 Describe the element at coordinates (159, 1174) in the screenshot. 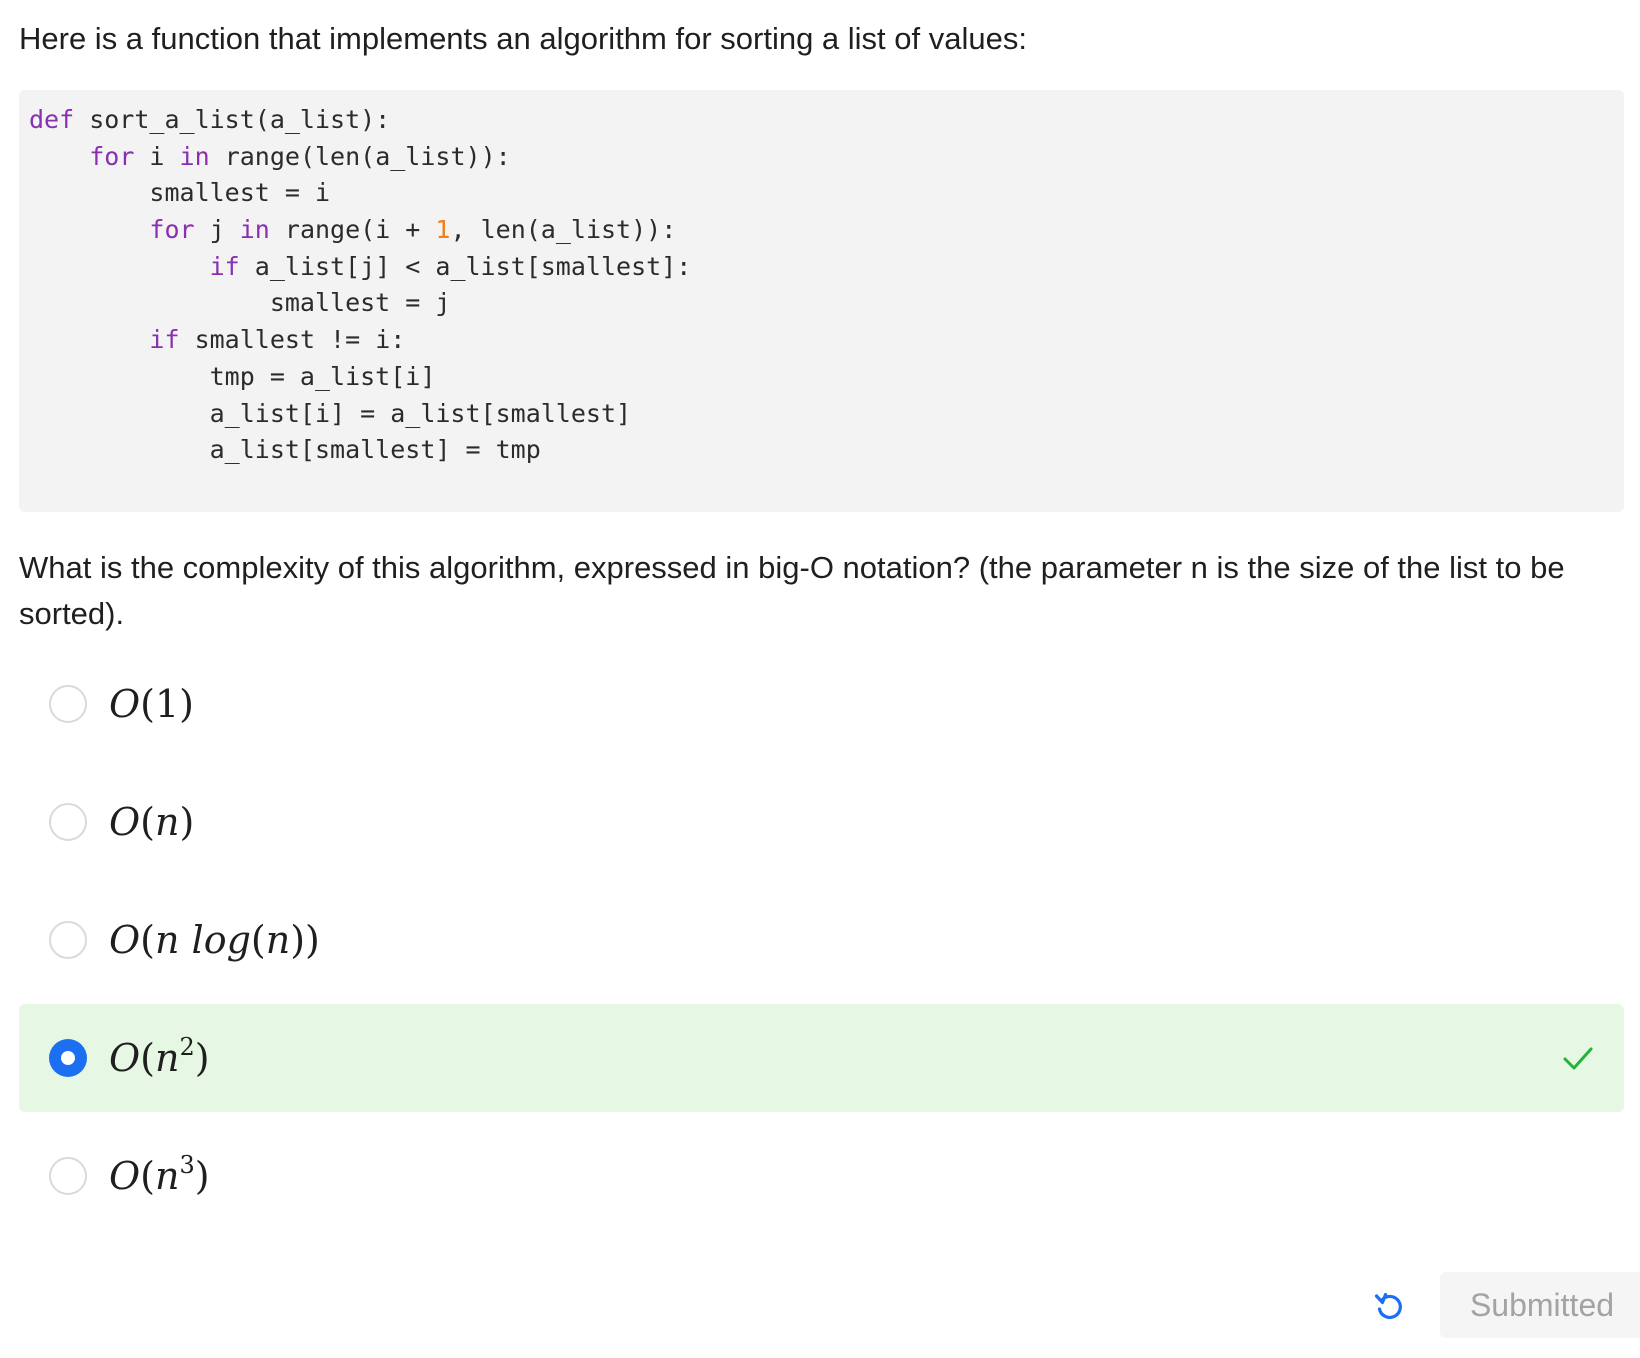

I see `option-label: O(n3)` at that location.